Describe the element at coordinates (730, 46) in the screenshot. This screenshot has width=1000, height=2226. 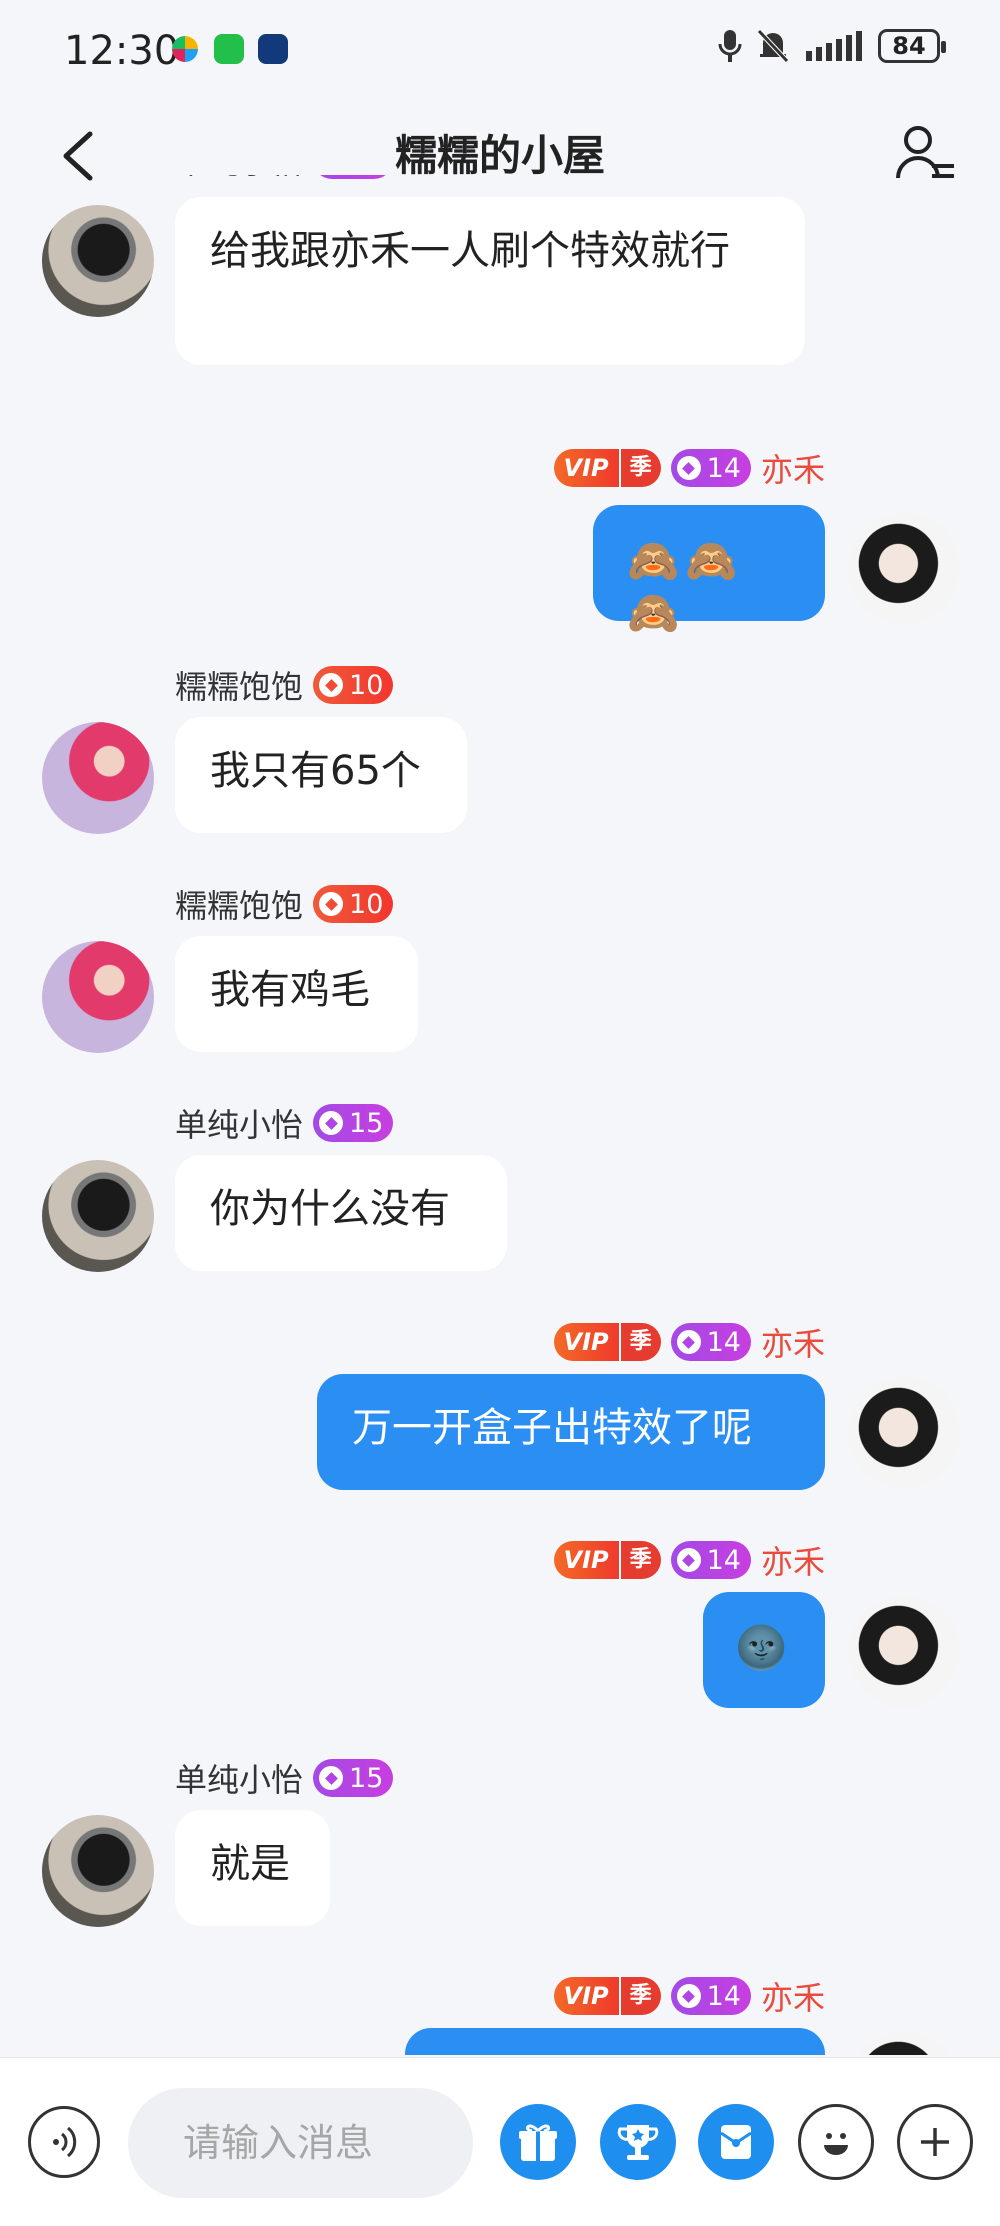
I see `microphone-icon` at that location.